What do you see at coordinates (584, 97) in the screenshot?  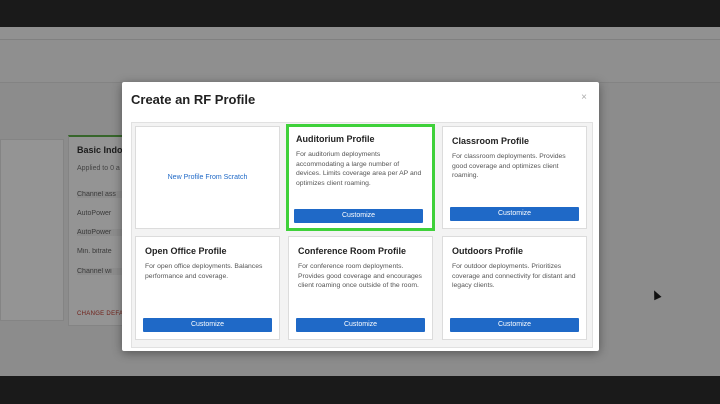 I see `close-icon: ×` at bounding box center [584, 97].